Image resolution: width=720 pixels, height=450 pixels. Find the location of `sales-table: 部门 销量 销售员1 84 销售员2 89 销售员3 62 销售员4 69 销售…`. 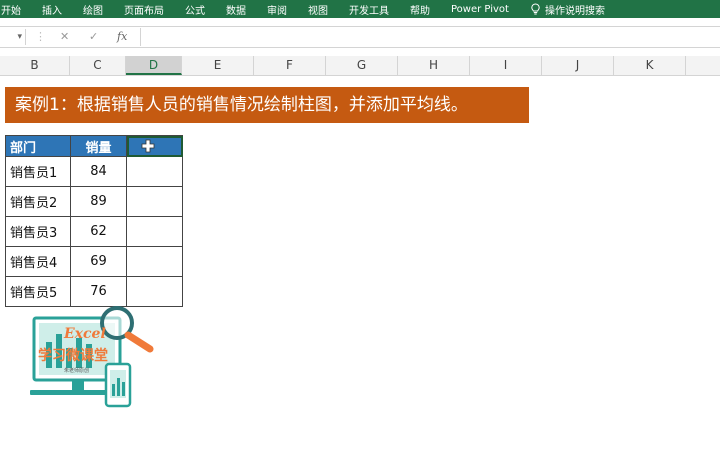

sales-table: 部门 销量 销售员1 84 销售员2 89 销售员3 62 销售员4 69 销售… is located at coordinates (94, 221).